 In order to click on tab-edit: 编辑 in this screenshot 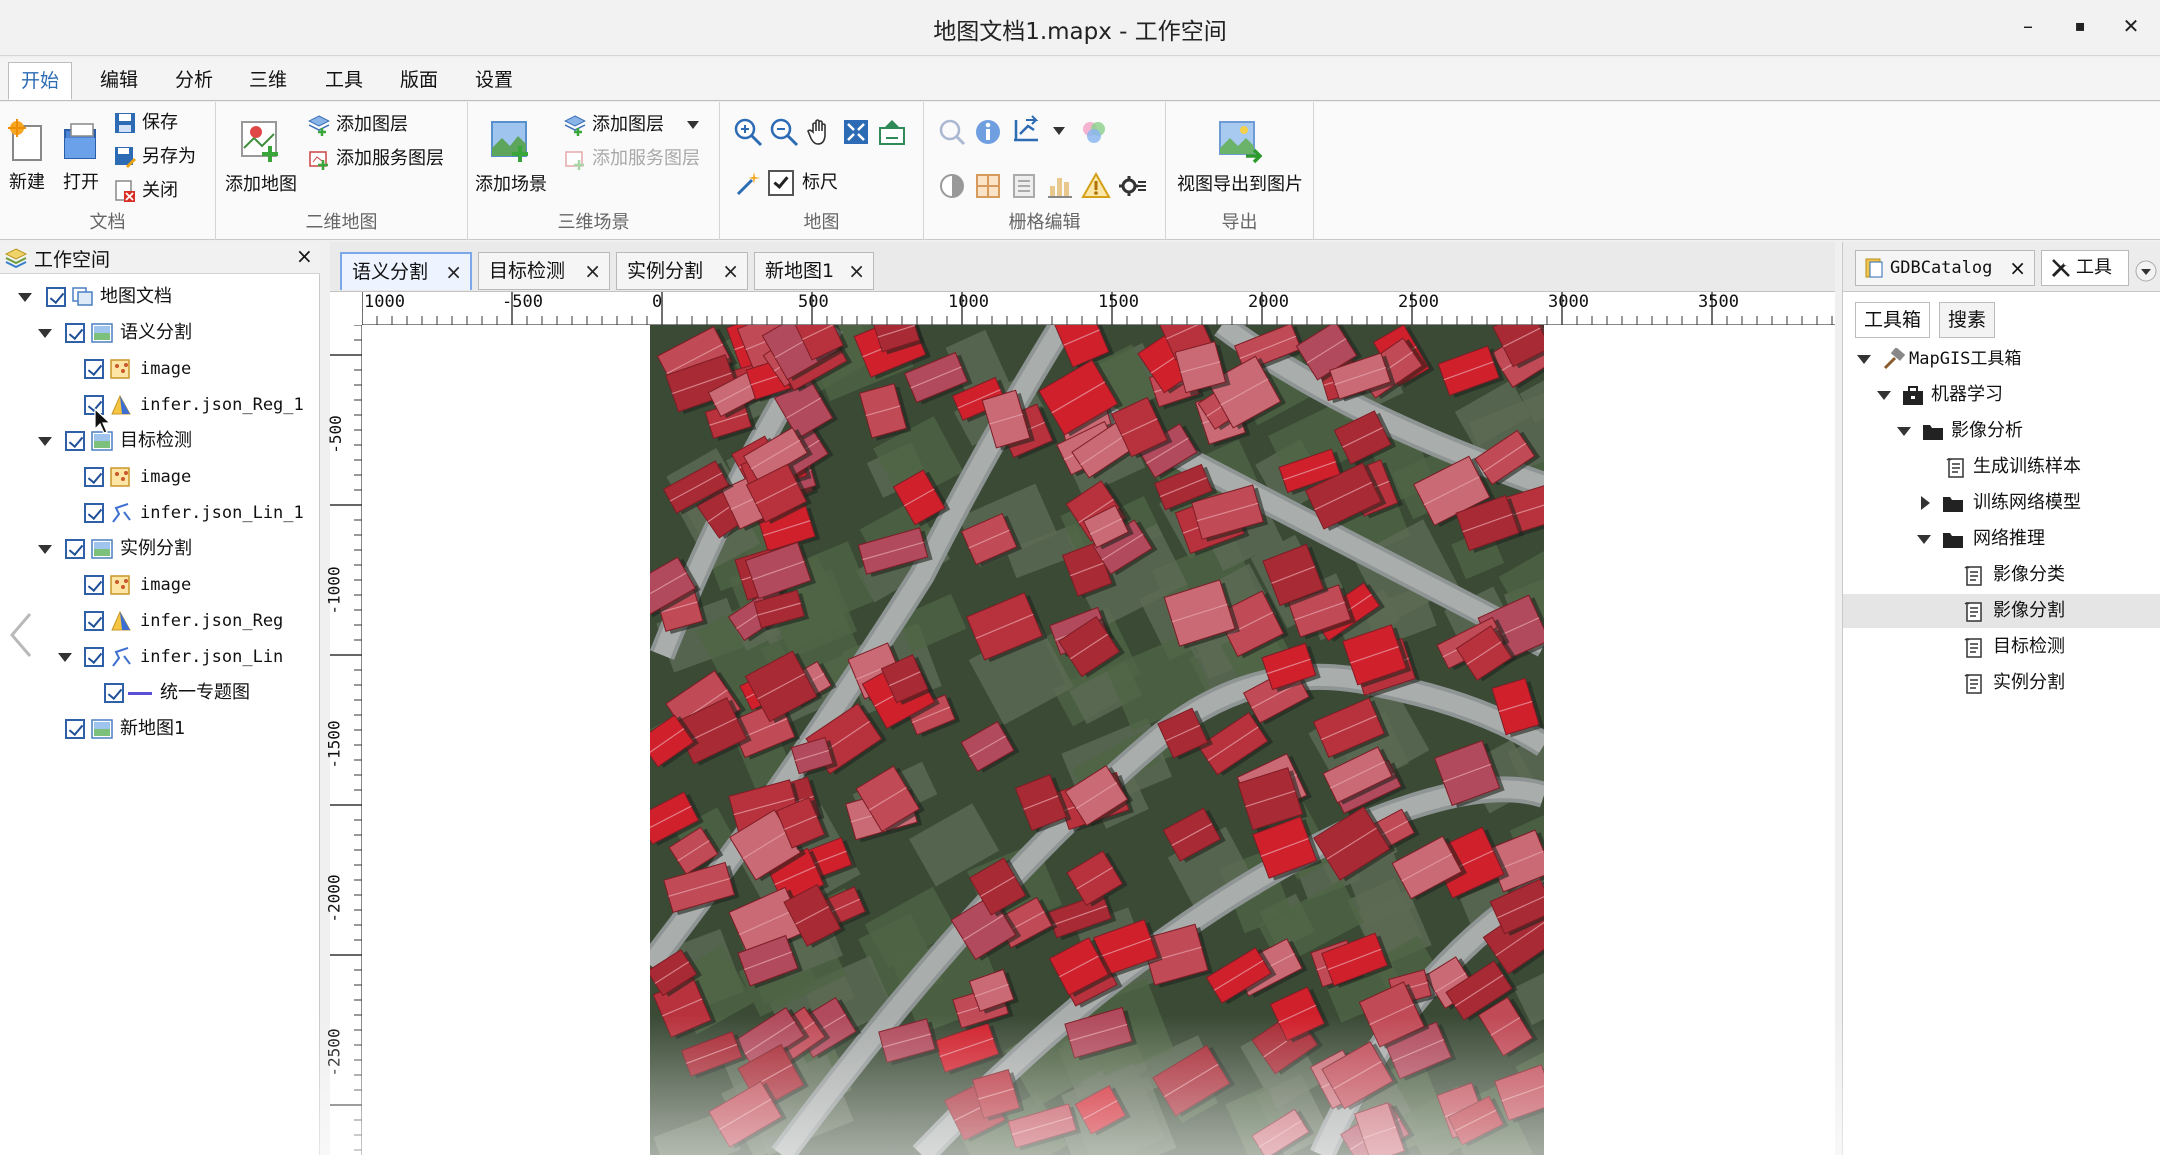, I will do `click(119, 81)`.